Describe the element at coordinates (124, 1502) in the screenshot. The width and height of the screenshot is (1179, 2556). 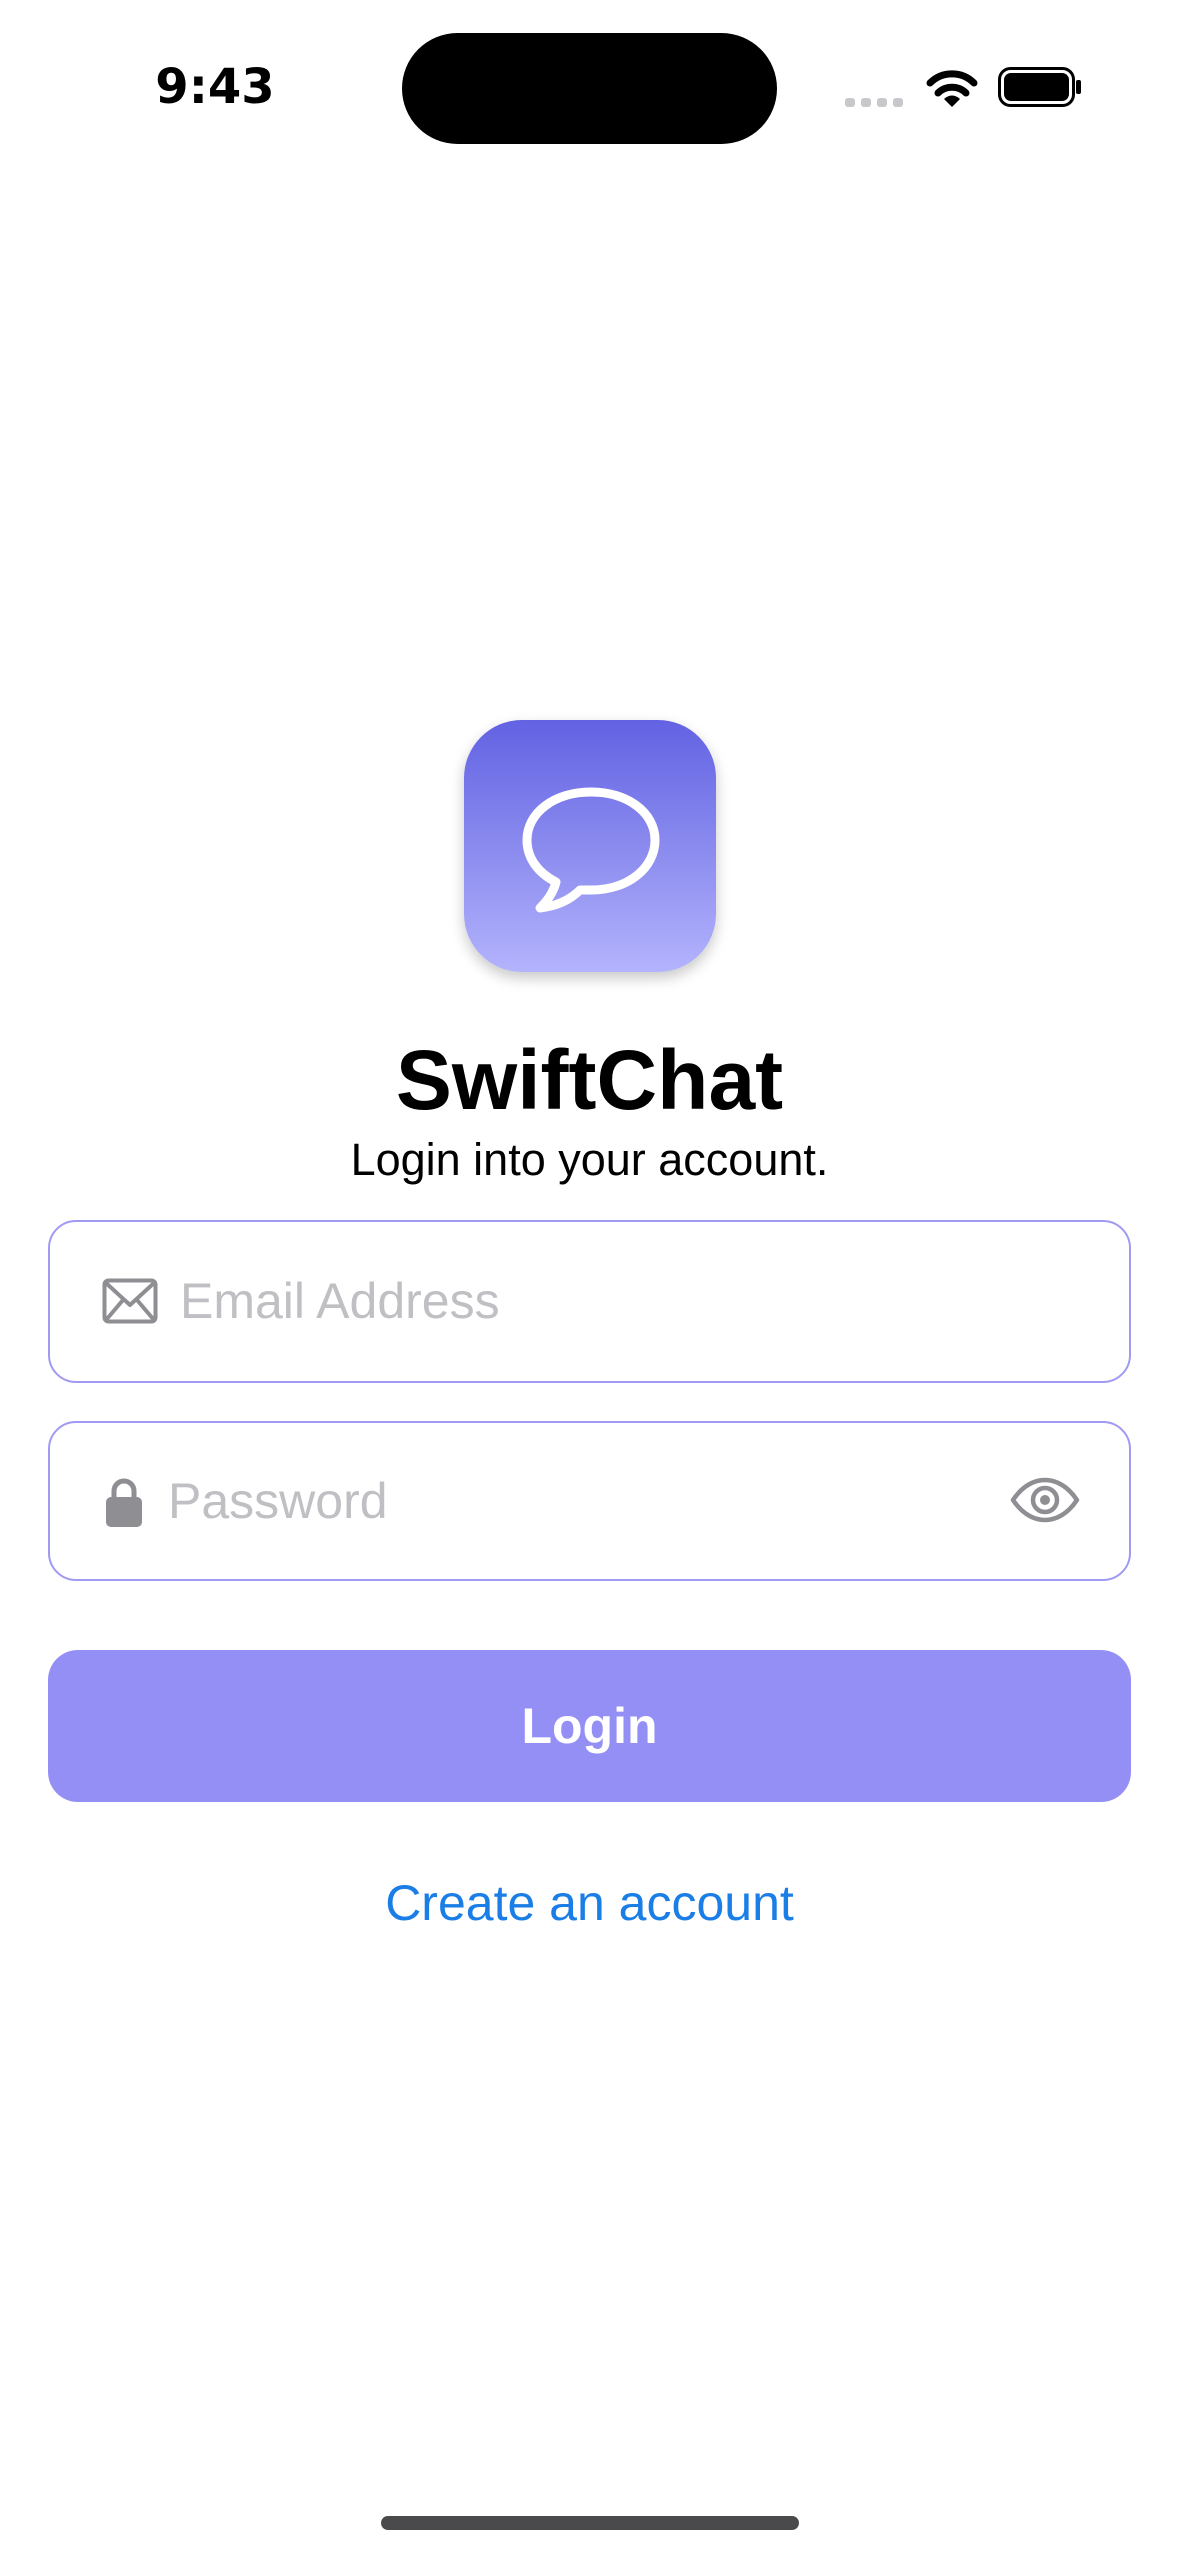
I see `lock-icon` at that location.